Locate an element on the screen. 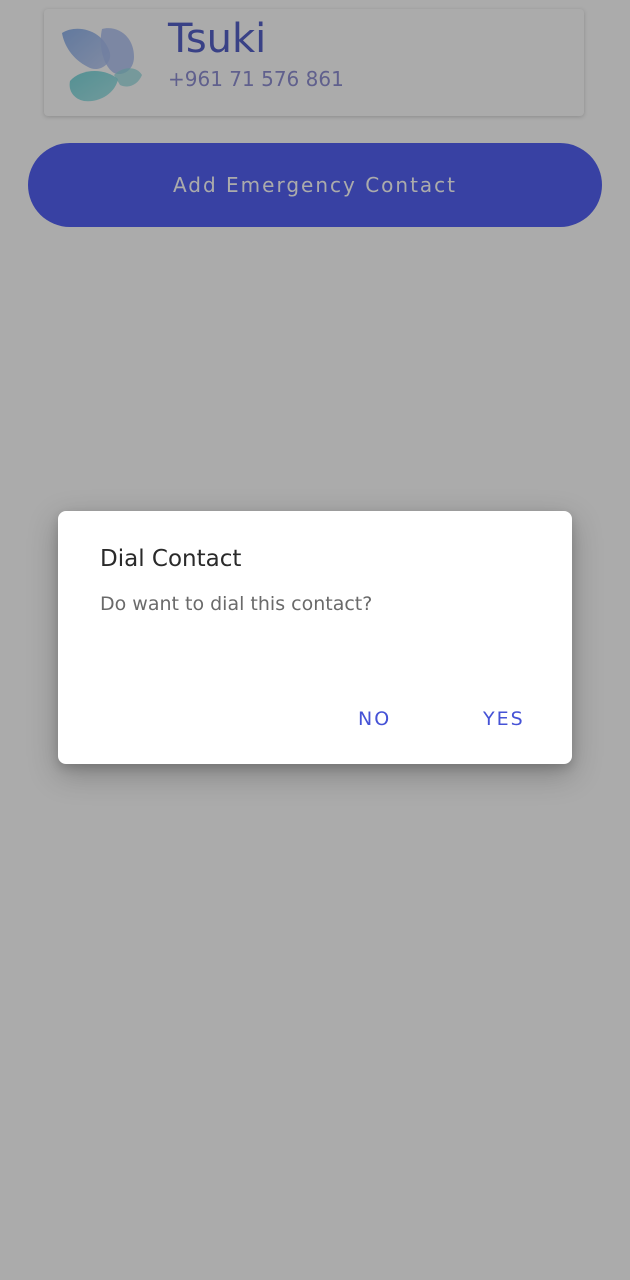 The height and width of the screenshot is (1280, 630). dialog-title: Dial Contact is located at coordinates (171, 559).